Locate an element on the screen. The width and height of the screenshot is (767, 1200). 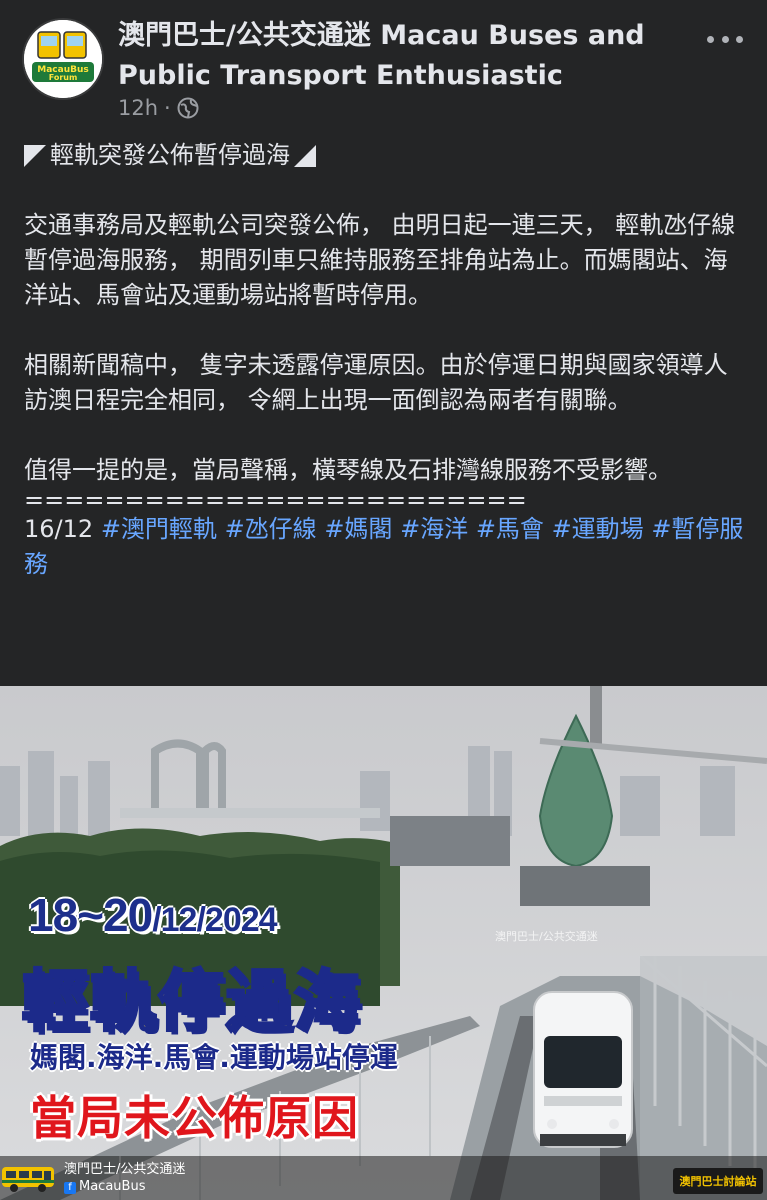
page-avatar: MacauBus Forum is located at coordinates (63, 59).